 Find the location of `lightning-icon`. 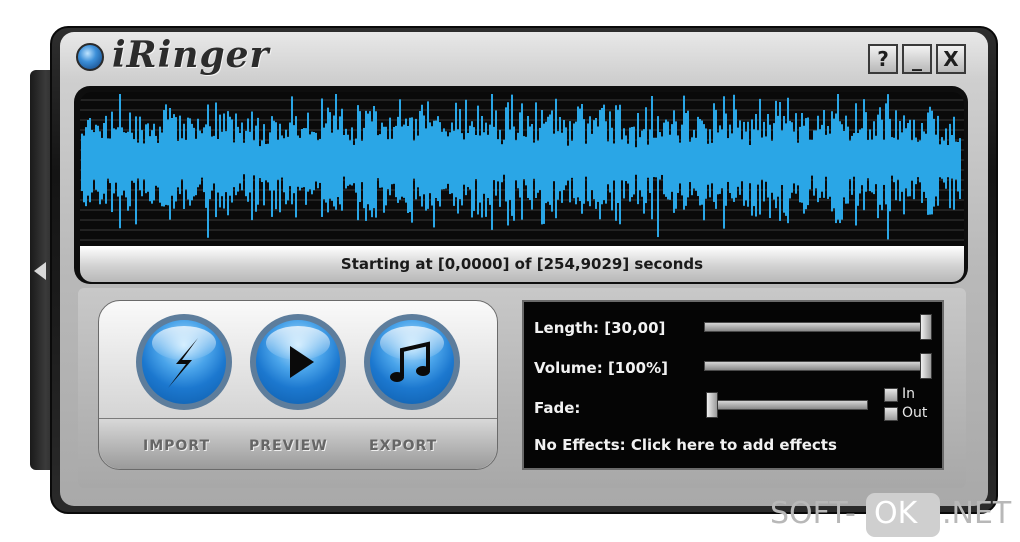

lightning-icon is located at coordinates (183, 363).